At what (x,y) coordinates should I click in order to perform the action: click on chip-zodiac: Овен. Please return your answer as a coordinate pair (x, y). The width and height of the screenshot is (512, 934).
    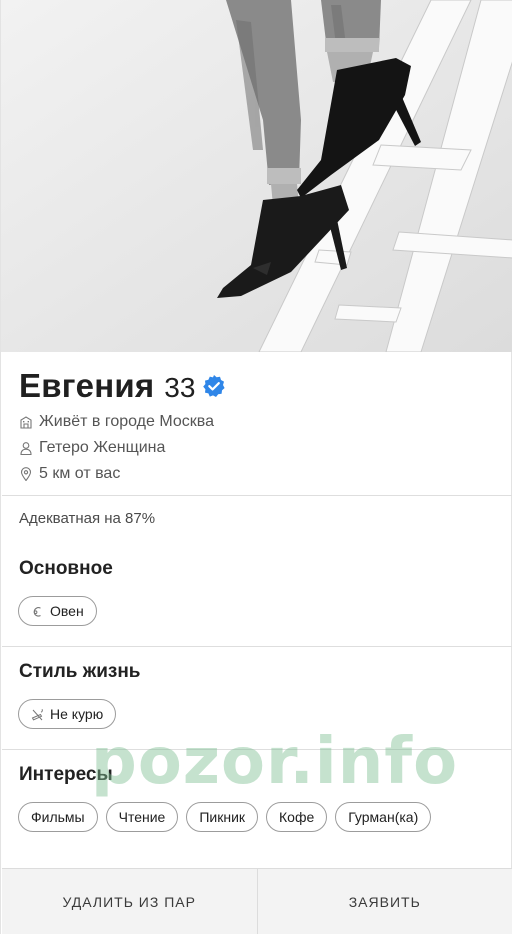
    Looking at the image, I should click on (57, 611).